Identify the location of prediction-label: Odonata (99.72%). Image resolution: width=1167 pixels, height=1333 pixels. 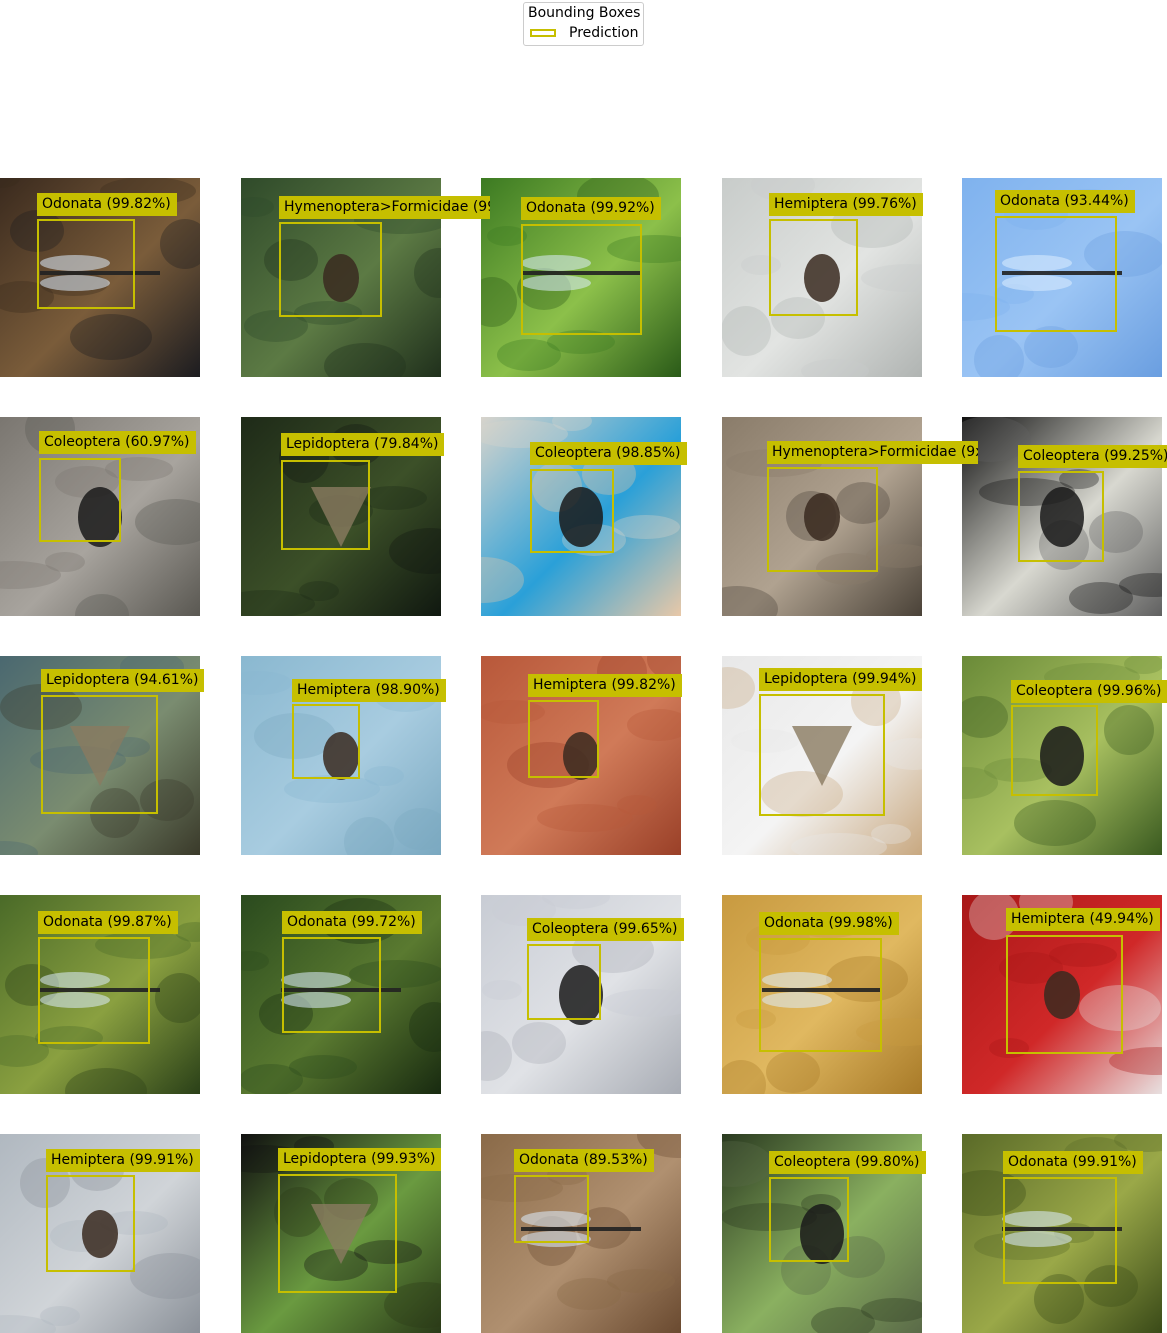
(352, 922).